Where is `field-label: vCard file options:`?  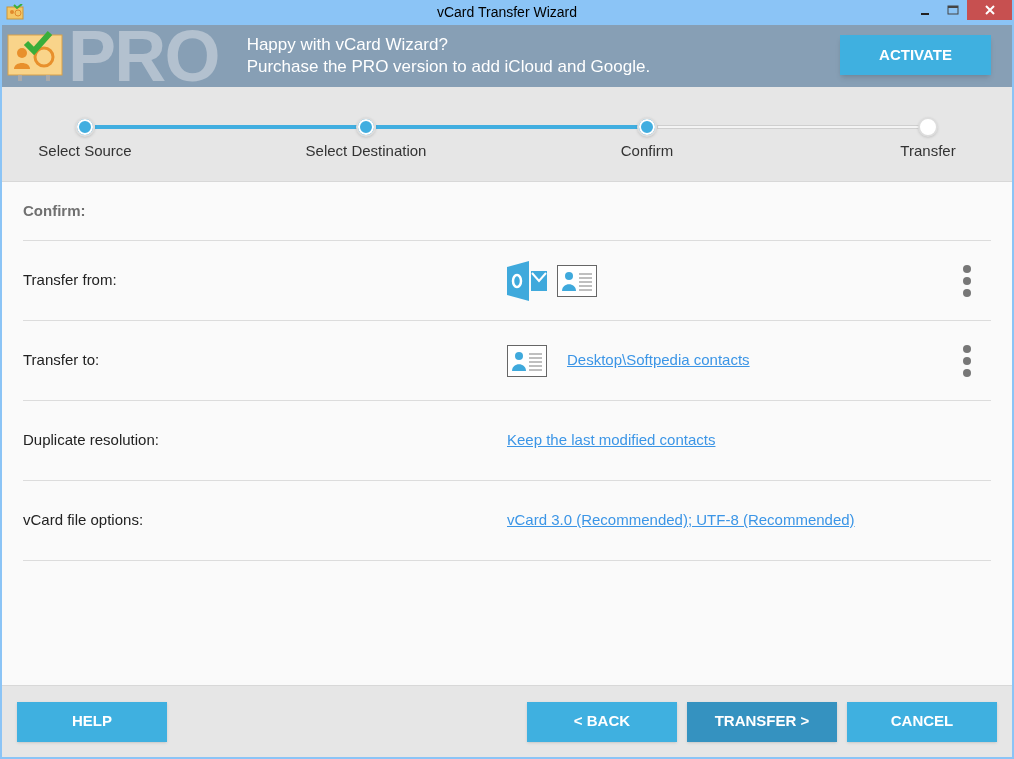
field-label: vCard file options: is located at coordinates (84, 520).